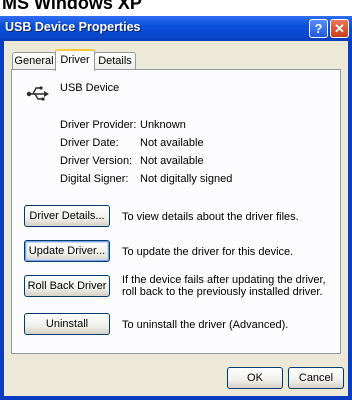  I want to click on driver-details-description: To view details about the driver files., so click(210, 217).